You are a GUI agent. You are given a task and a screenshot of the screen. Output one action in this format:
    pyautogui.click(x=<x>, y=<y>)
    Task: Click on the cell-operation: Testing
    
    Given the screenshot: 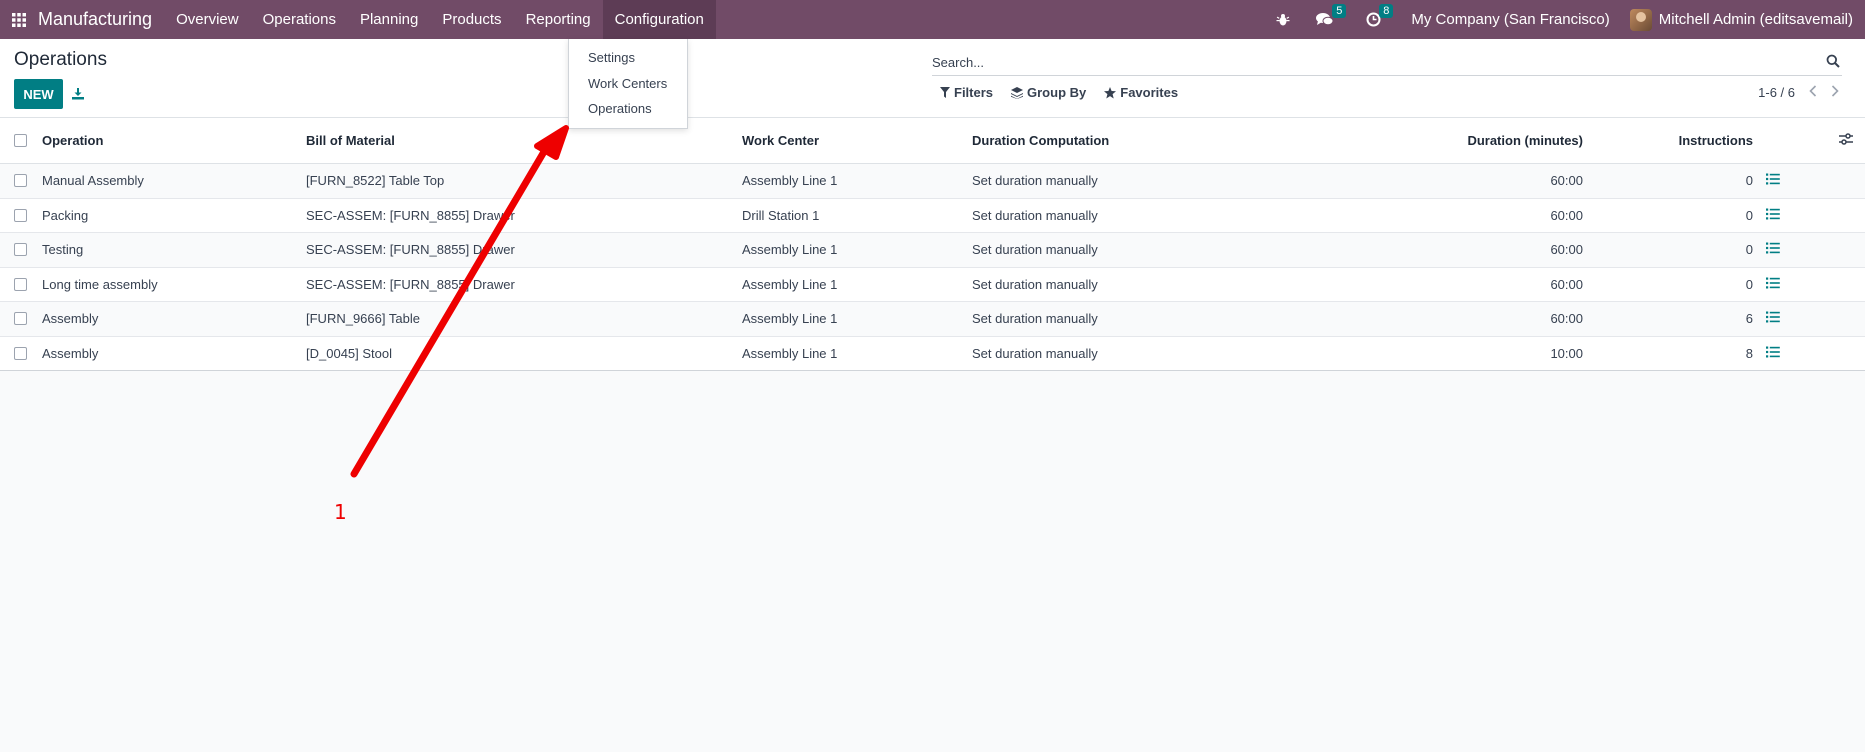 What is the action you would take?
    pyautogui.click(x=63, y=250)
    